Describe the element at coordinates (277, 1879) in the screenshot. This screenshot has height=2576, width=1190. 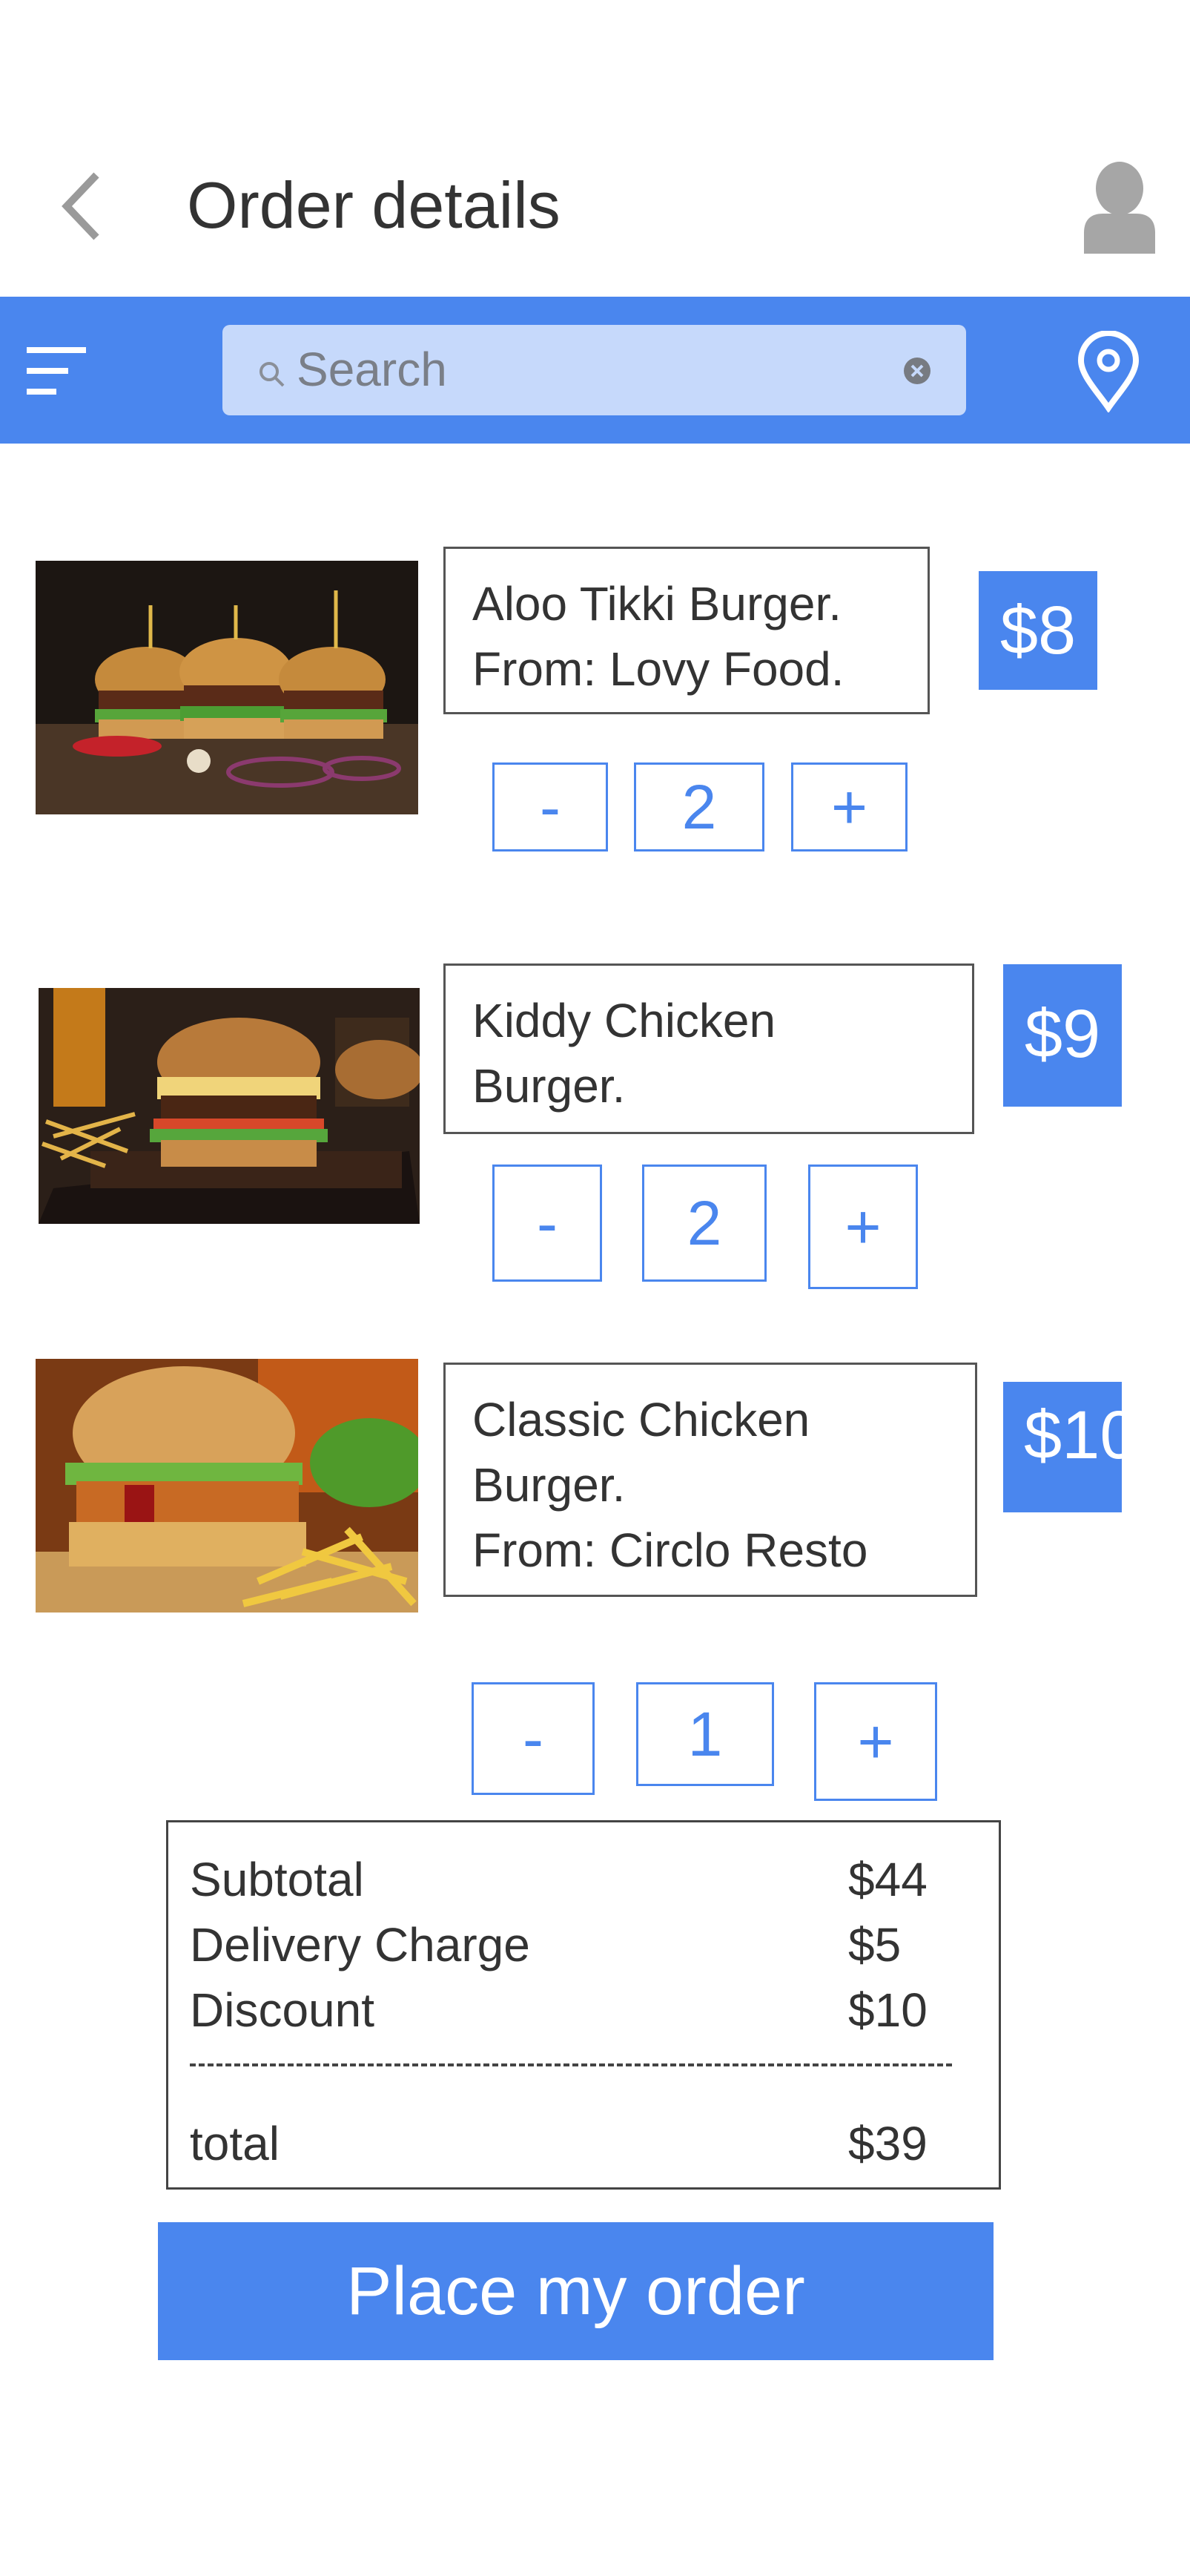
I see `subtotal-label: Subtotal` at that location.